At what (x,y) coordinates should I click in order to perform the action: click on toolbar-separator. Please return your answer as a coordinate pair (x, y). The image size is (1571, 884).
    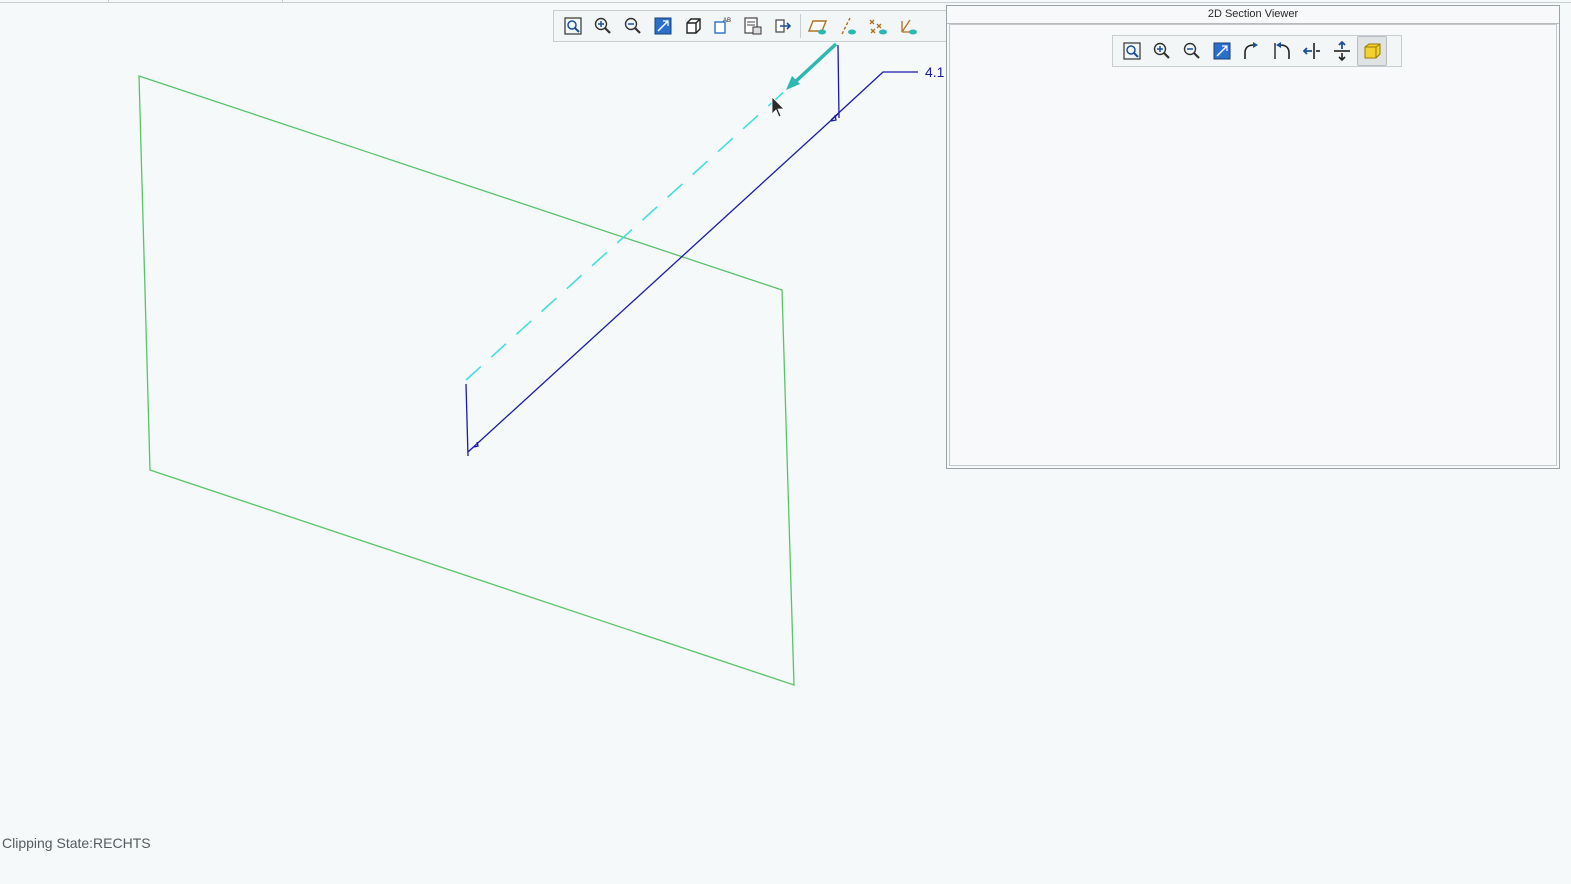
    Looking at the image, I should click on (800, 26).